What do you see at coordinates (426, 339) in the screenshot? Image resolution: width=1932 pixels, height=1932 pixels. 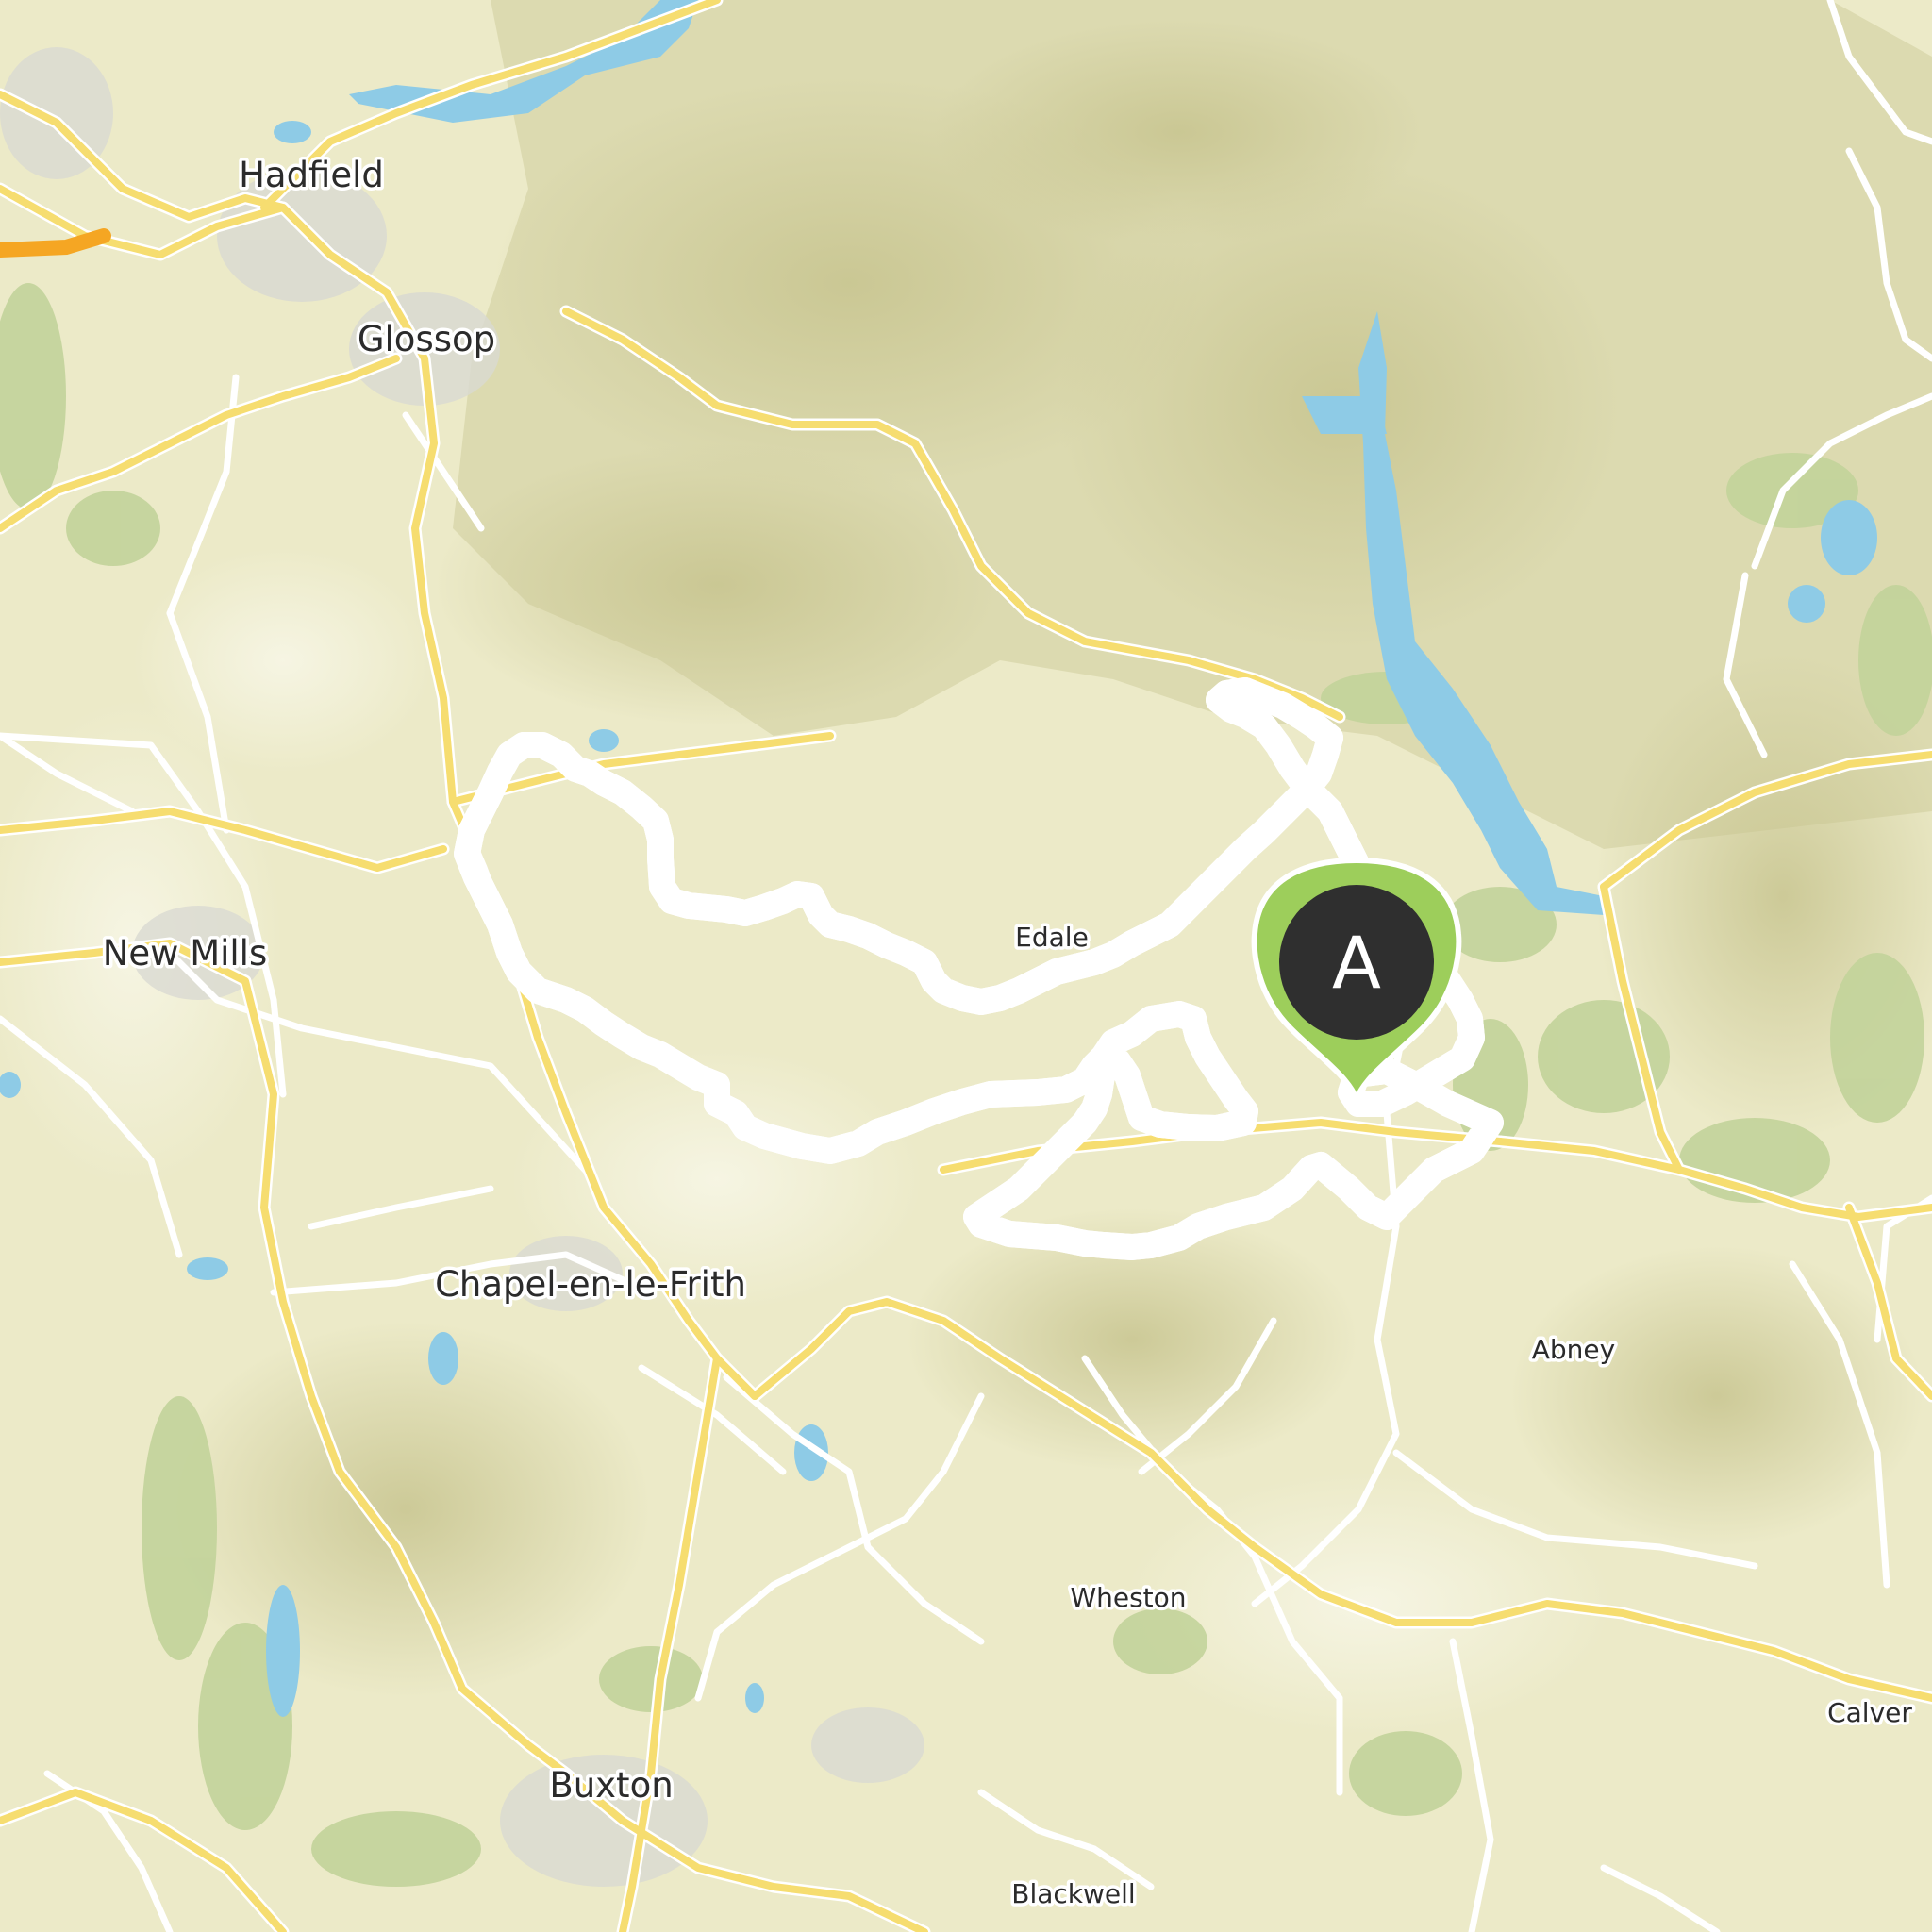 I see `place-label-glossop: Glossop` at bounding box center [426, 339].